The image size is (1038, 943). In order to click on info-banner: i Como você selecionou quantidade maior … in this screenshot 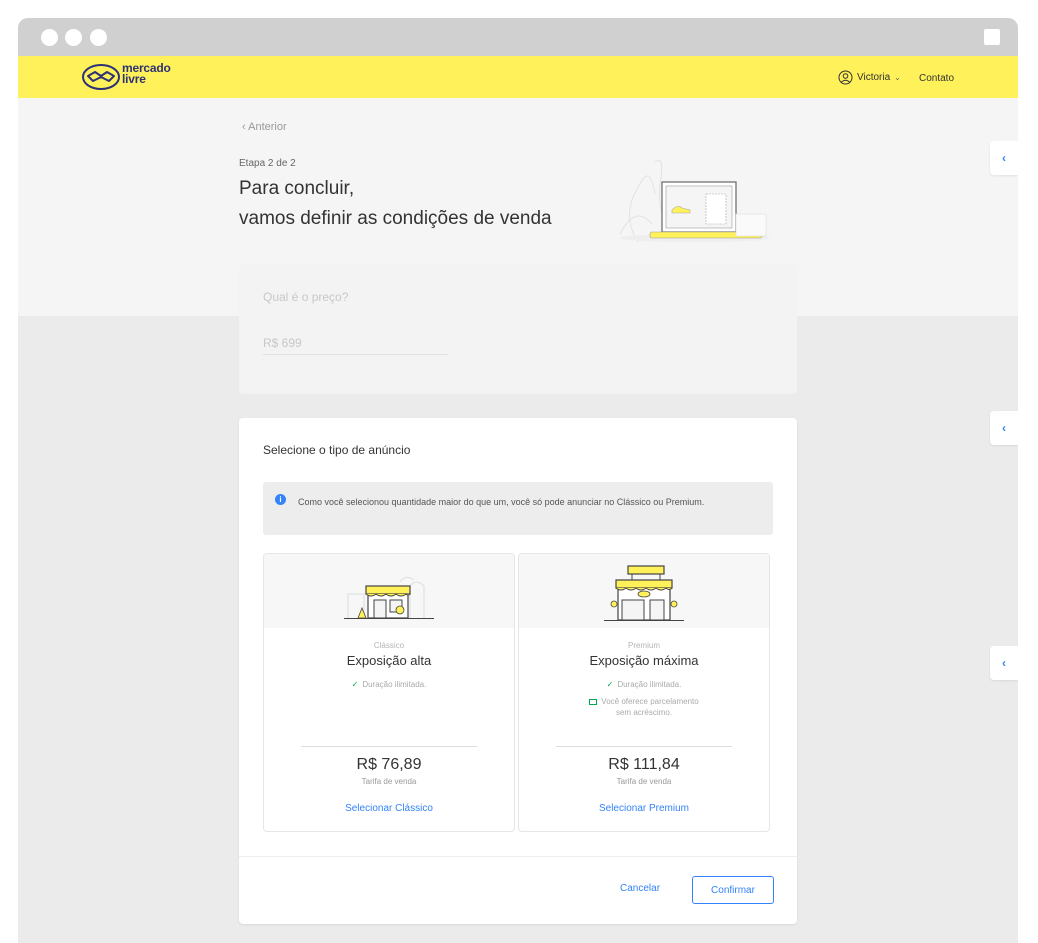, I will do `click(518, 508)`.